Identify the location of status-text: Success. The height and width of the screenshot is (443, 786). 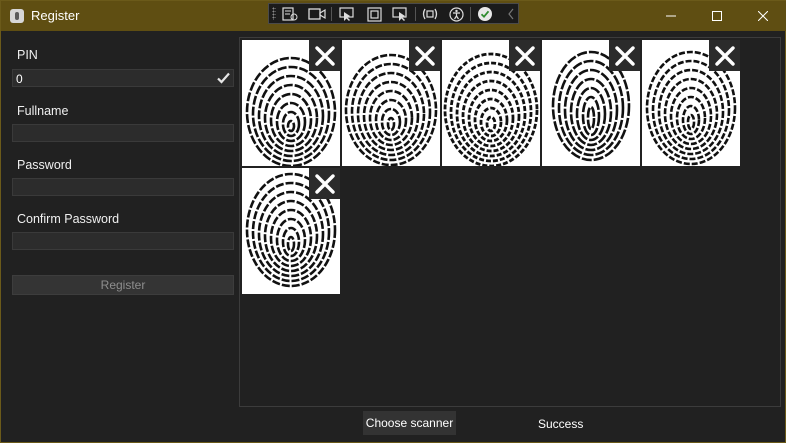
(561, 424).